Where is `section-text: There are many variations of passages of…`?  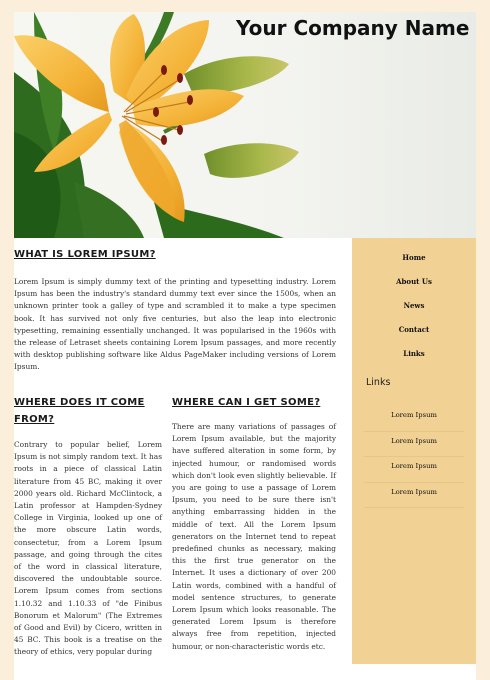 section-text: There are many variations of passages of… is located at coordinates (254, 536).